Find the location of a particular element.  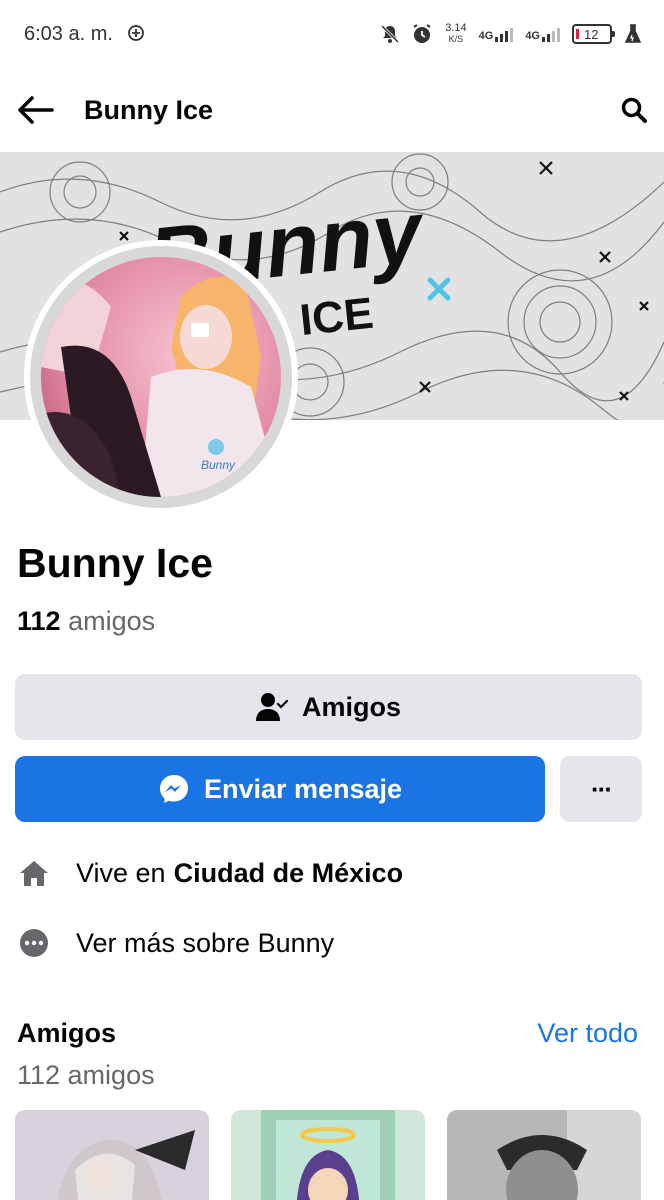

see-more-about-row: Ver más sobre Bunny is located at coordinates (175, 943).